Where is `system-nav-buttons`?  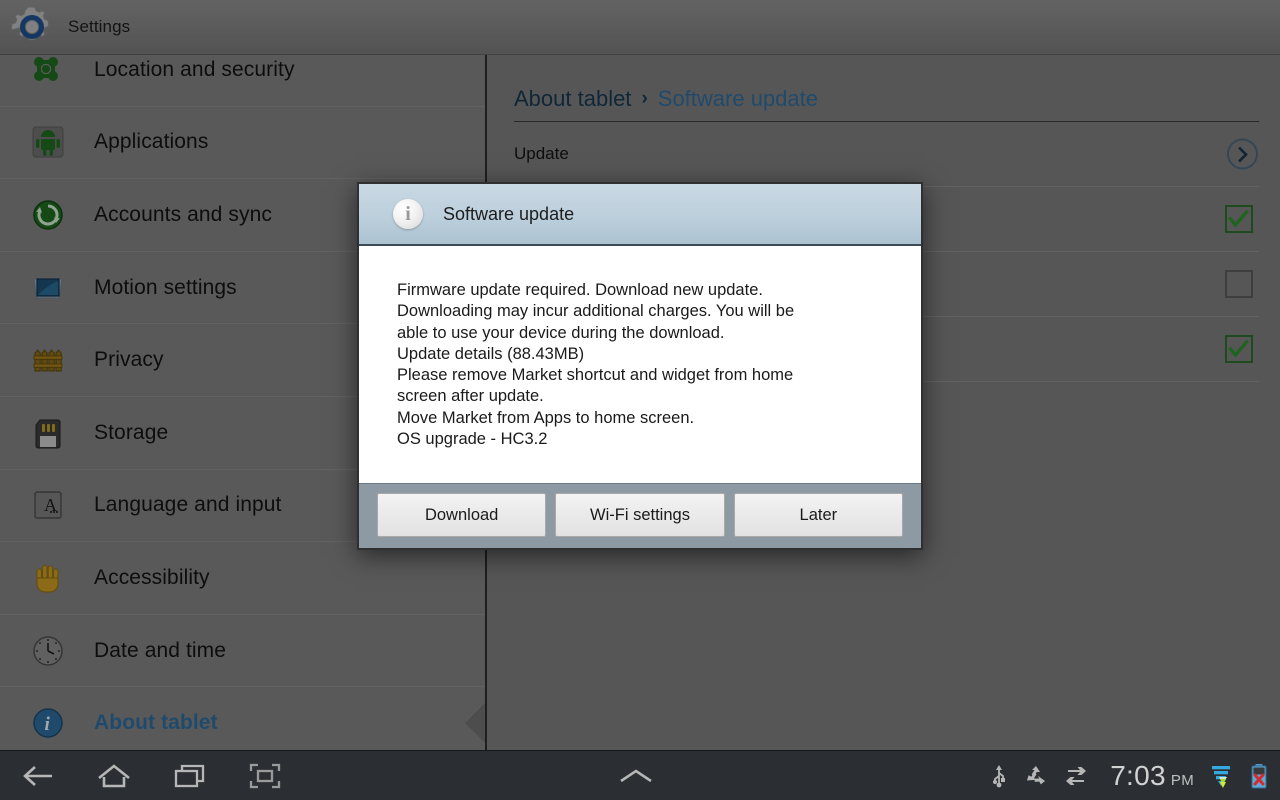
system-nav-buttons is located at coordinates (141, 776).